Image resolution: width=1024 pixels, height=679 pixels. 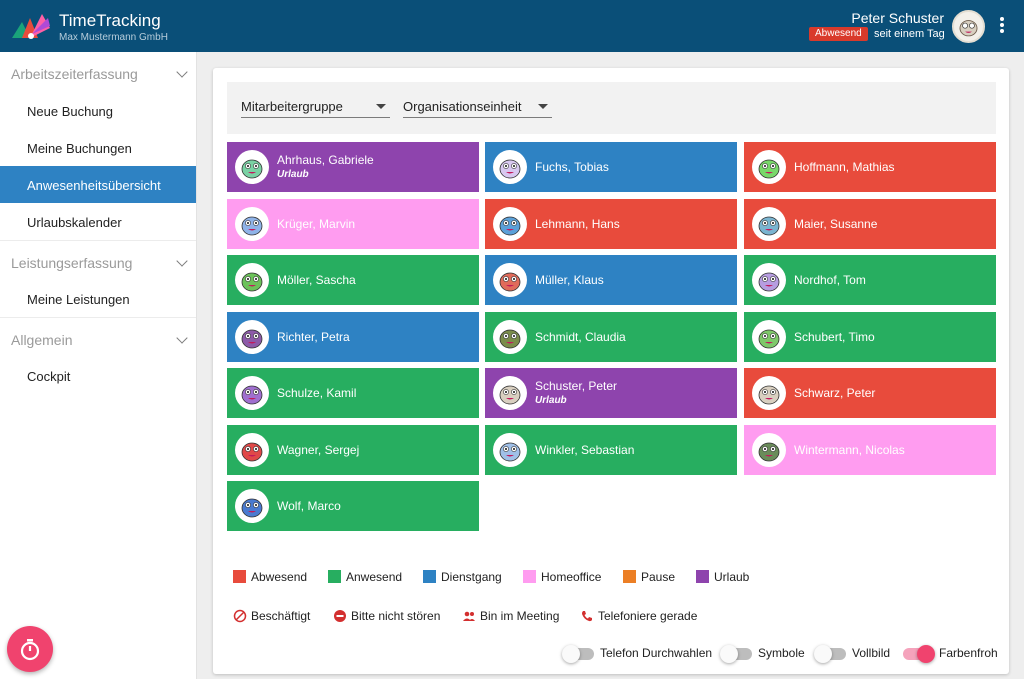 What do you see at coordinates (353, 337) in the screenshot?
I see `employee-tile: Richter, Petra` at bounding box center [353, 337].